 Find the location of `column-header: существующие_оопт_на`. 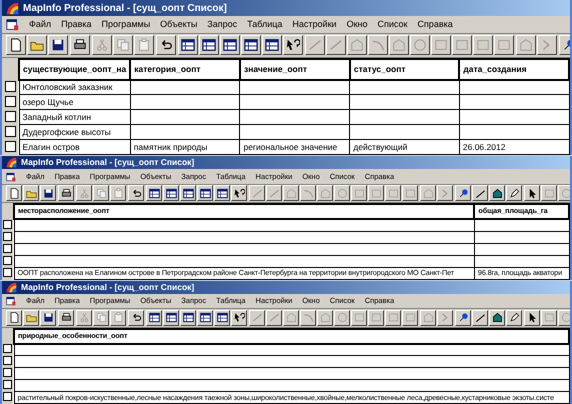

column-header: существующие_оопт_на is located at coordinates (74, 69).